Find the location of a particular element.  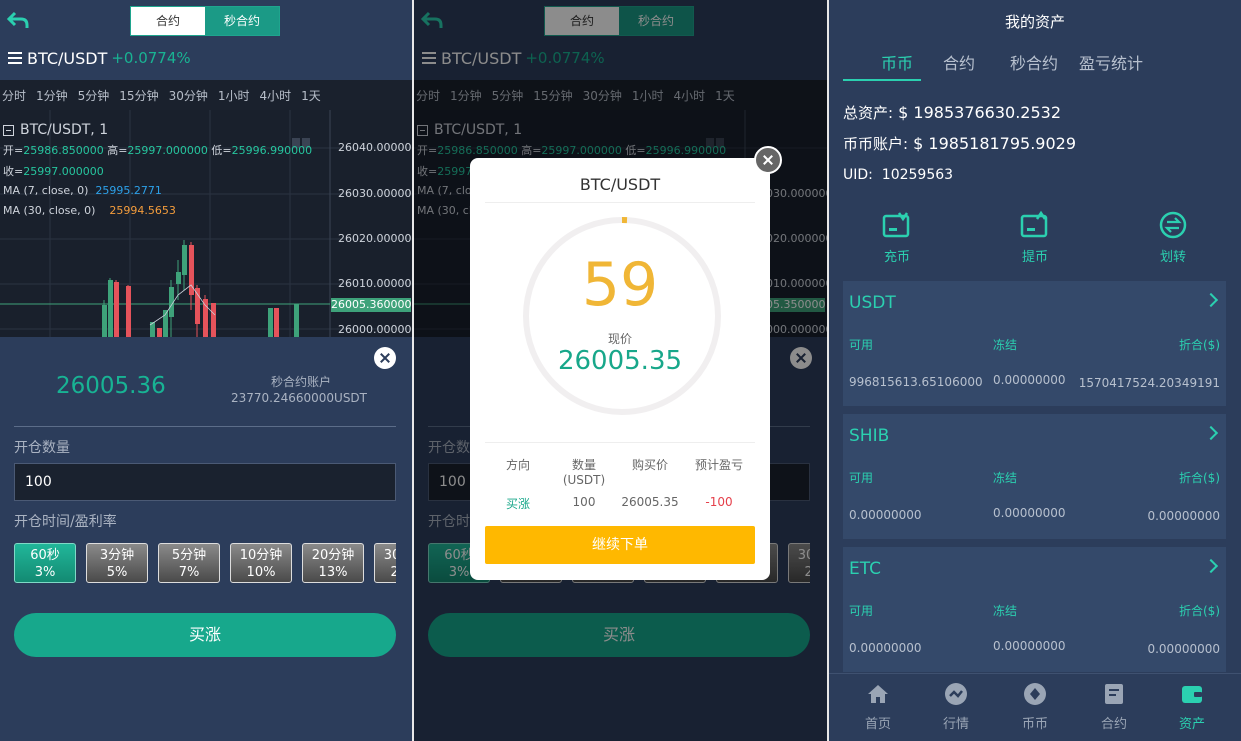

duration-option-10m: 10分钟 10% is located at coordinates (261, 563).